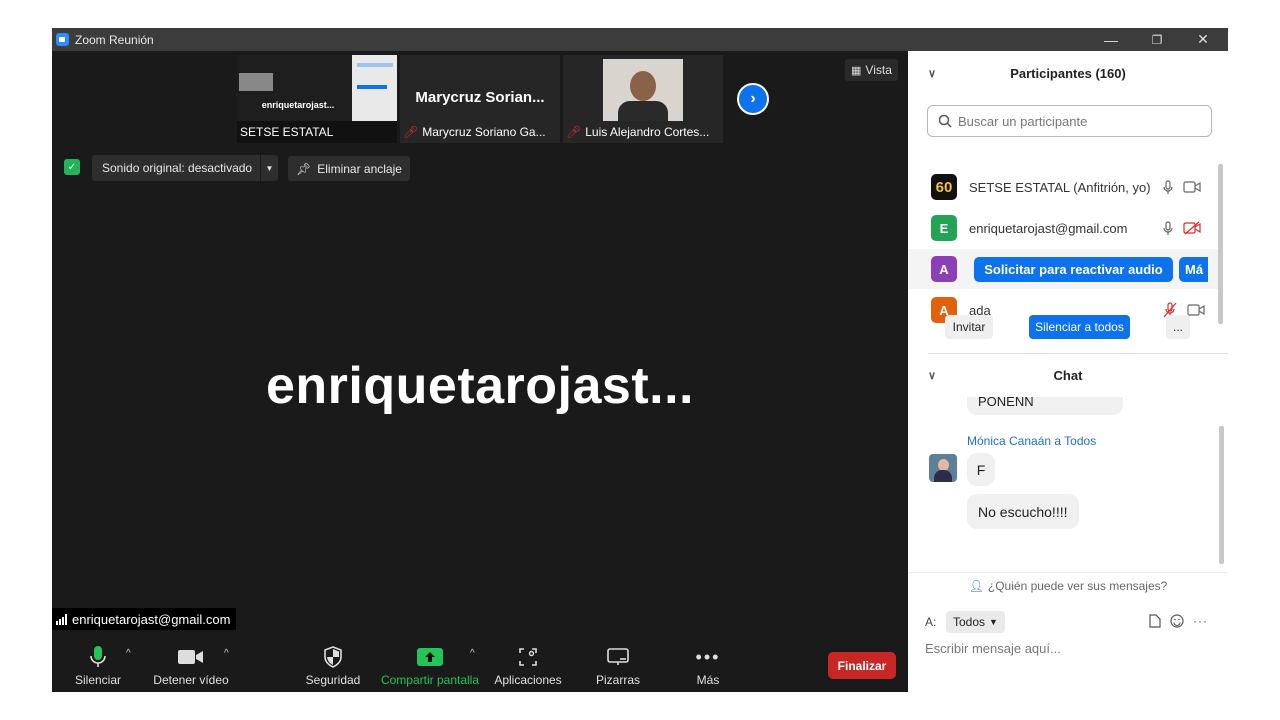  I want to click on apps-label: Aplicaciones, so click(528, 680).